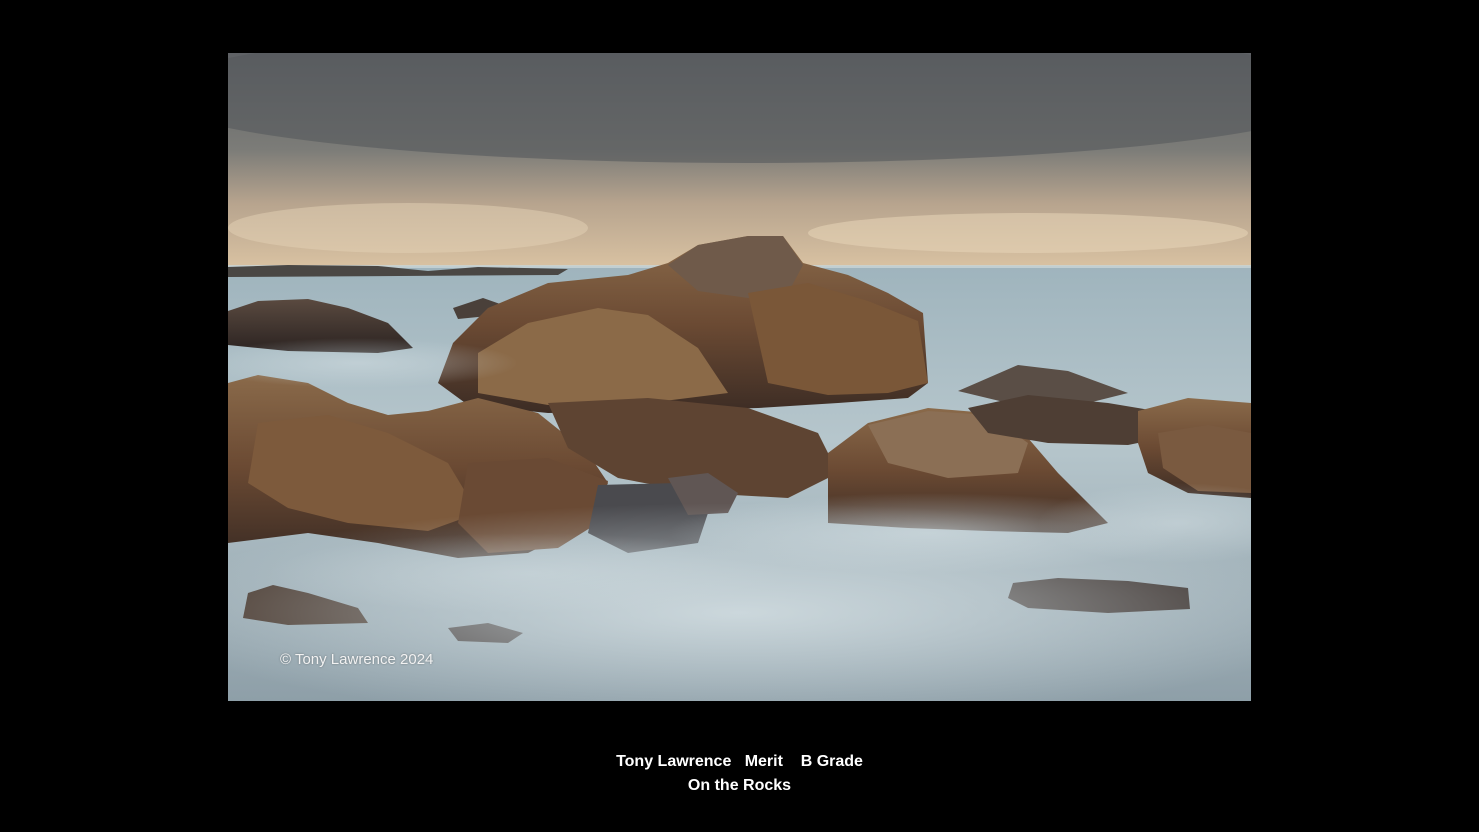  I want to click on caption-author-award-grade: Tony Lawrence Merit B Grade, so click(739, 761).